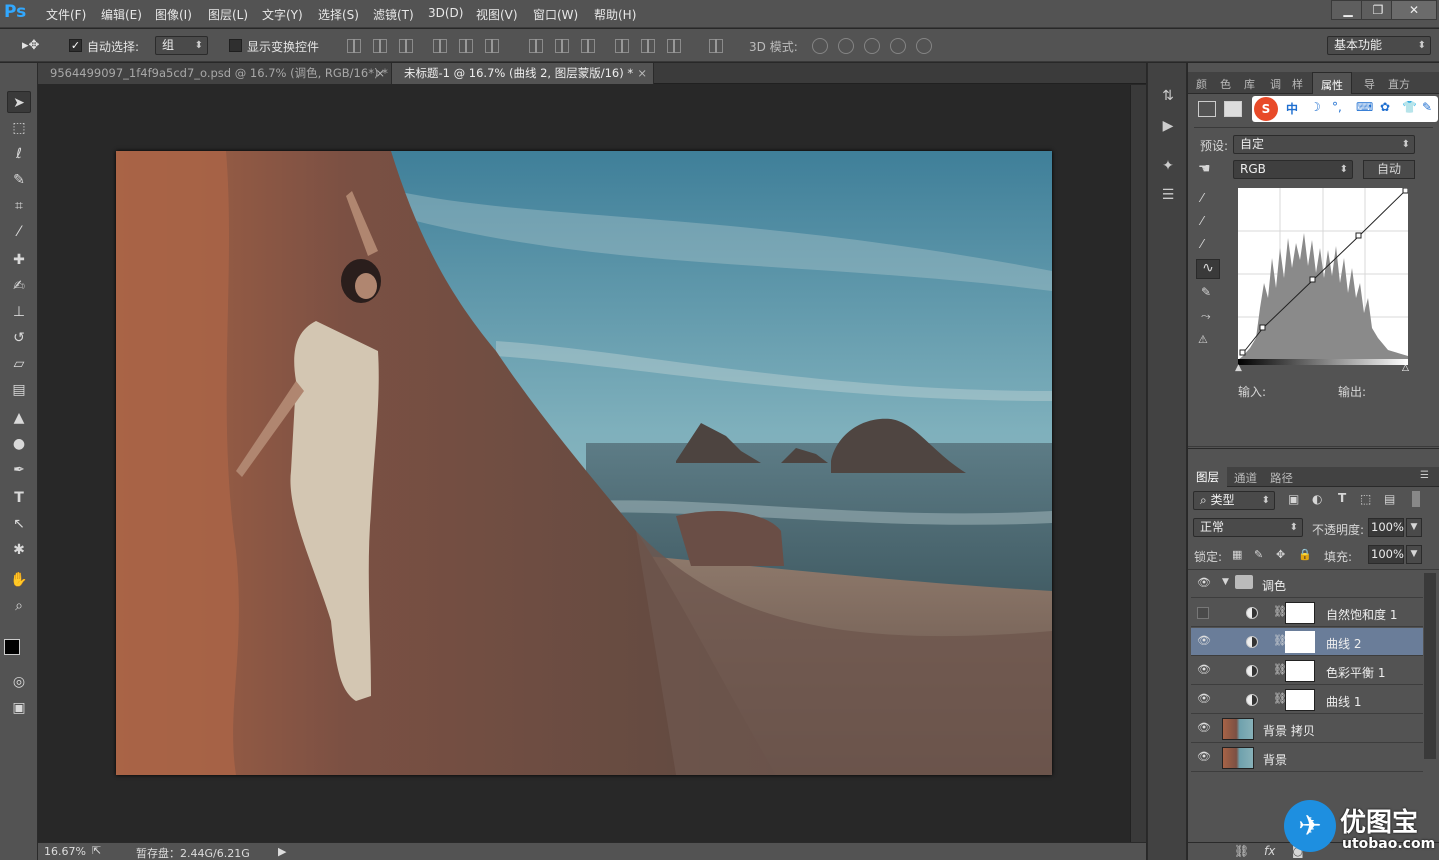 The image size is (1439, 860). I want to click on curves-adjustment-icon, so click(1207, 109).